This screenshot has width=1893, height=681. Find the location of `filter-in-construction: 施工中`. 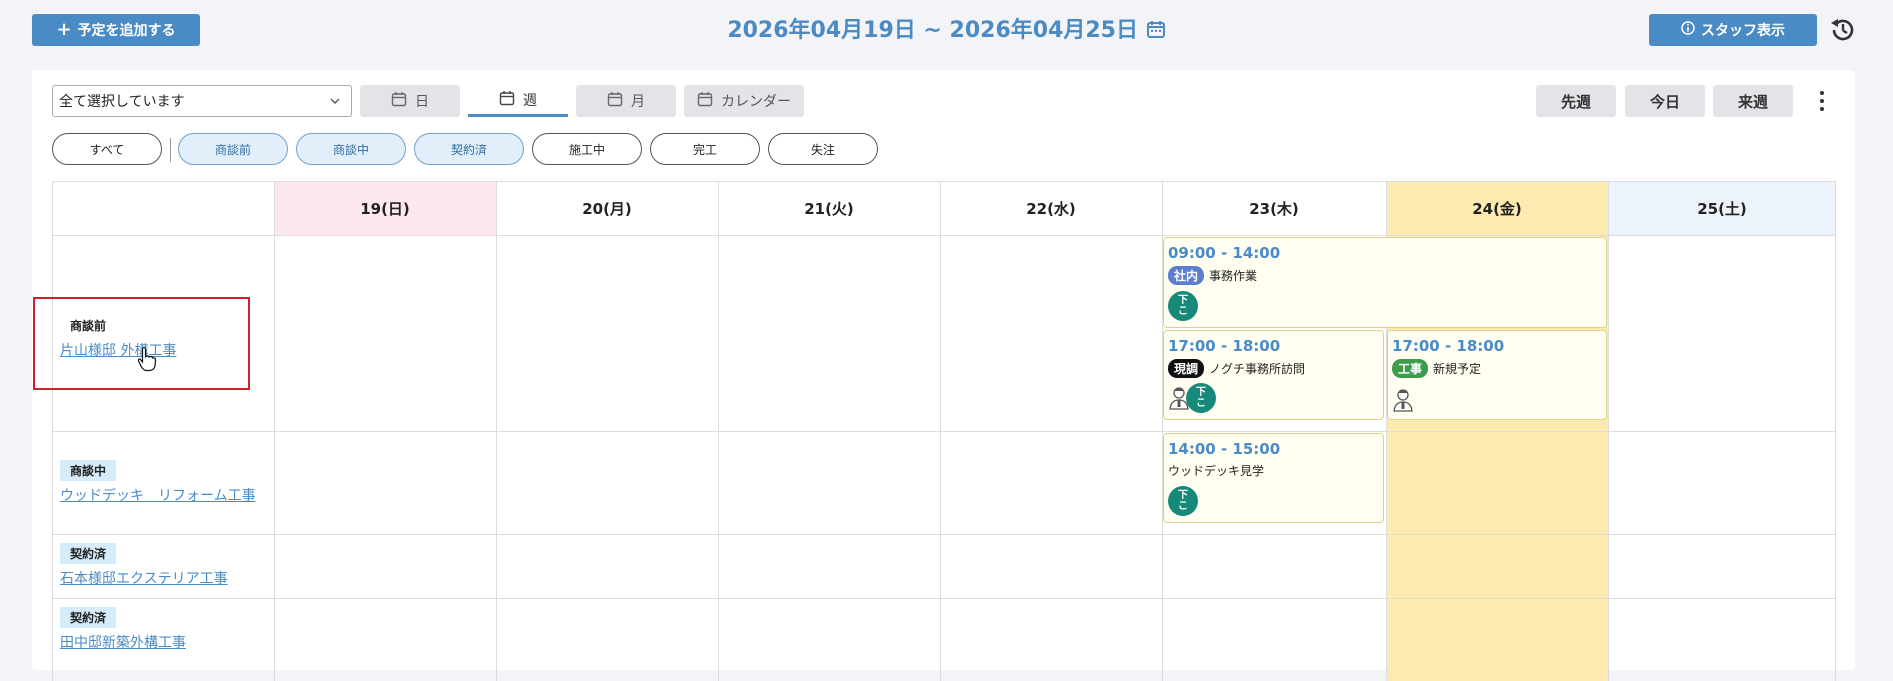

filter-in-construction: 施工中 is located at coordinates (587, 149).